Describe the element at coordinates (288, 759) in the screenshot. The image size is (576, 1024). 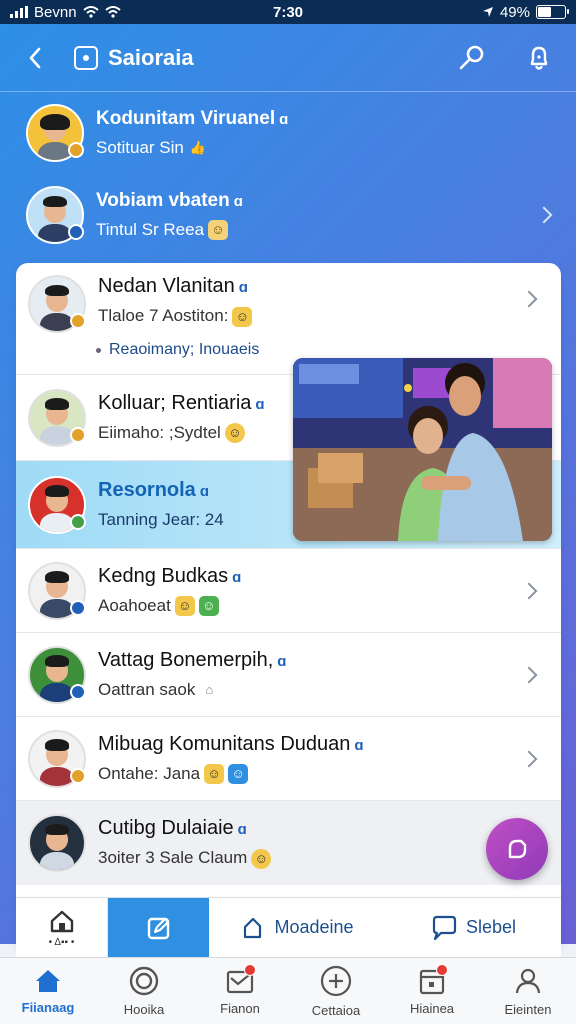
I see `list-item: Mibuag Komunitans Duduan ɑ Ontahe: Jana ☺ ☺` at that location.